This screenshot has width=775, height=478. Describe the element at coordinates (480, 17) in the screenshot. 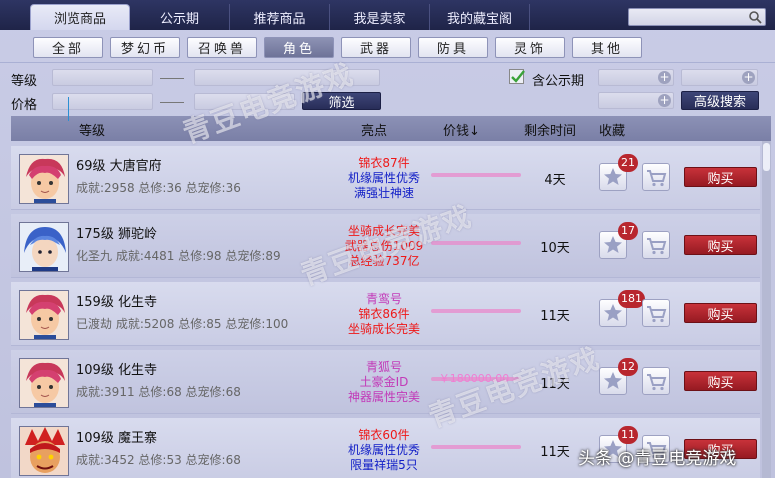

I see `tab-my-treasure: 我的藏宝阁` at that location.